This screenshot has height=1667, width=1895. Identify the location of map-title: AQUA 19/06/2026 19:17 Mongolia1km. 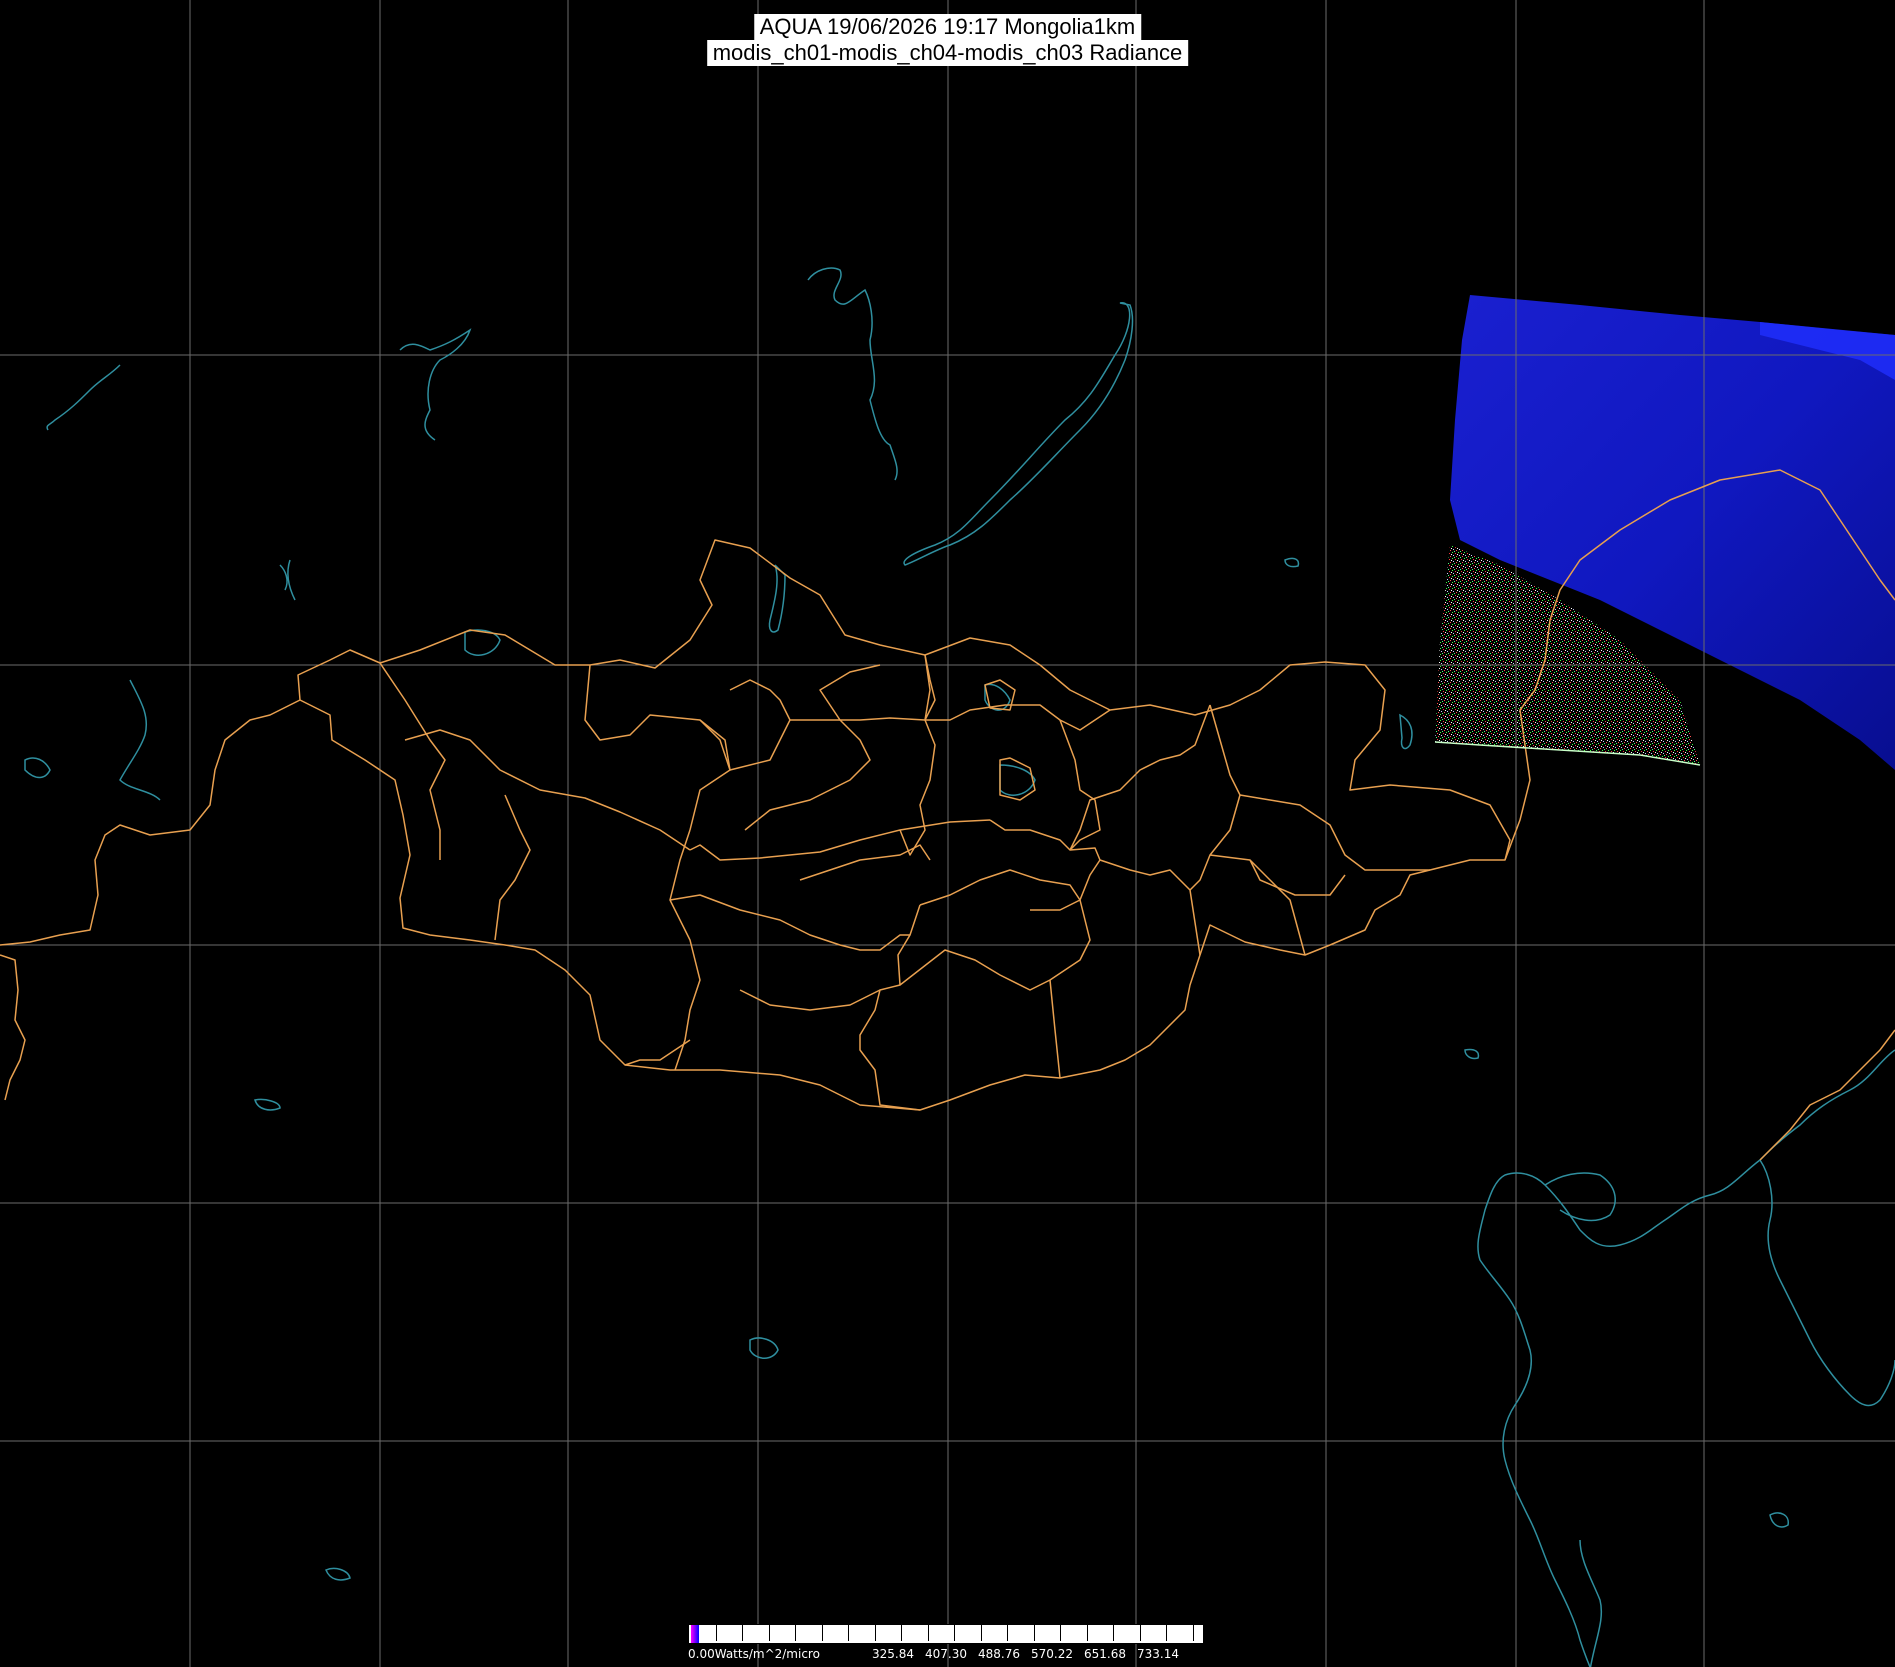
(947, 27).